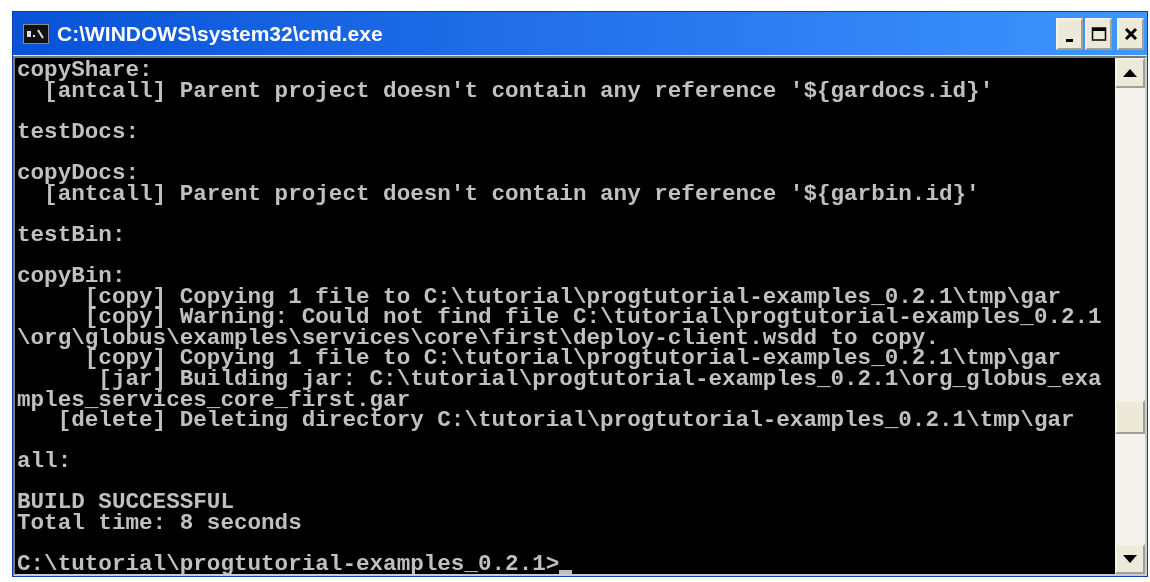 The width and height of the screenshot is (1150, 582). I want to click on minimize-icon, so click(1069, 40).